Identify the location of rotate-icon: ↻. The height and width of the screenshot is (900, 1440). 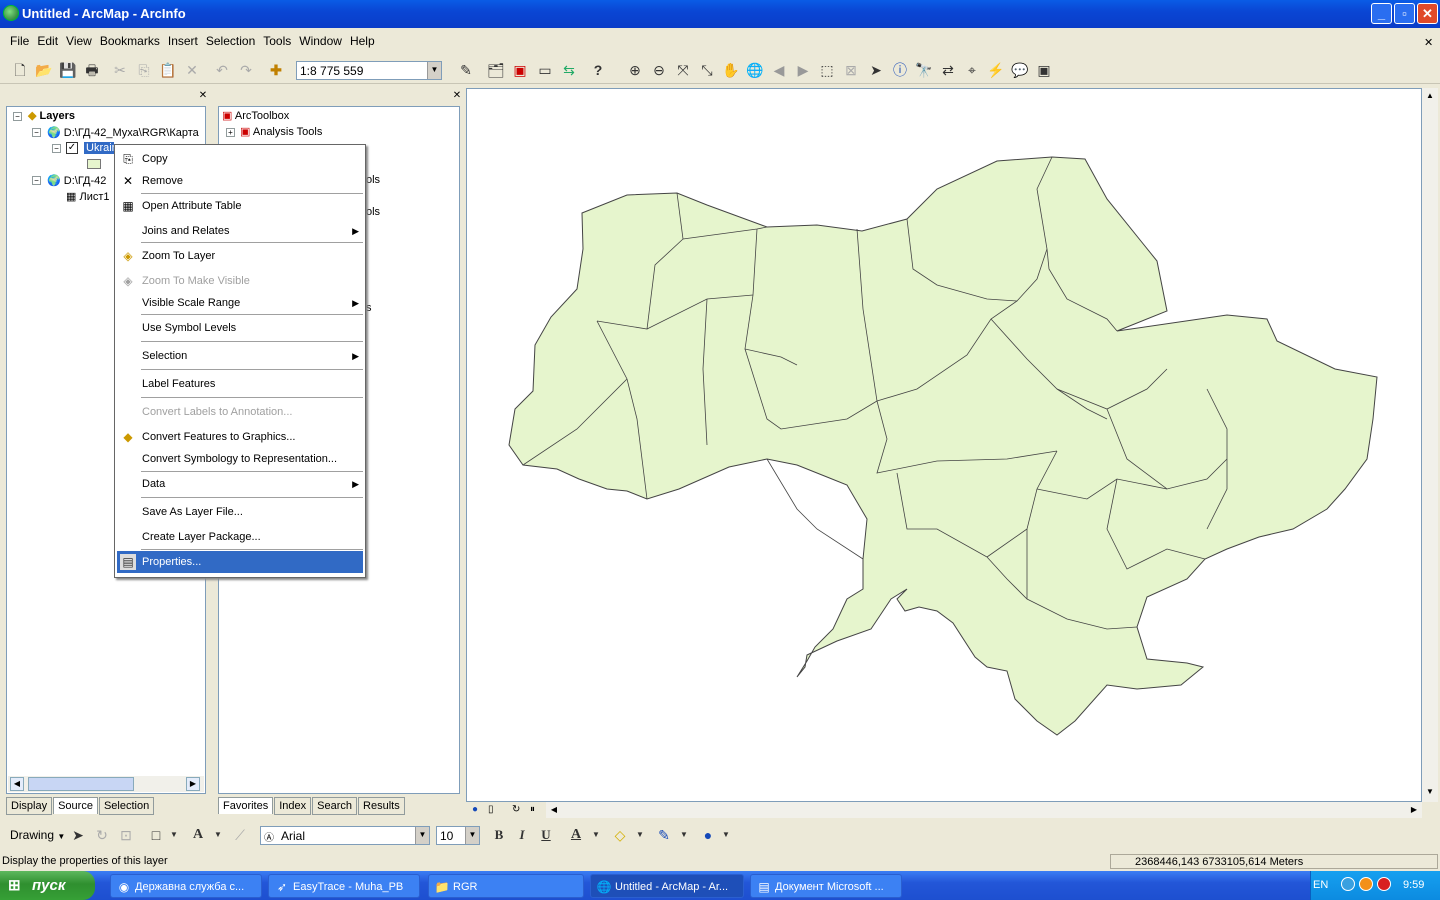
(102, 835).